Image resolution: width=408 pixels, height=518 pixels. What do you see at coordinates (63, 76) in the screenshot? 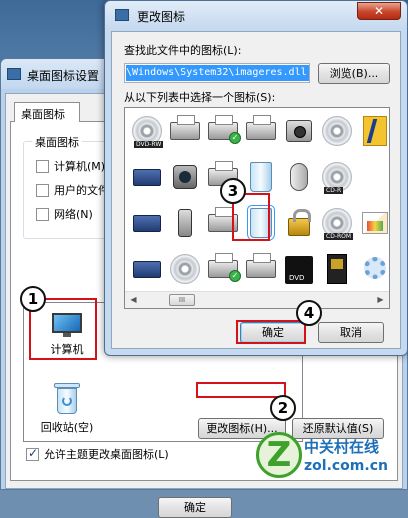
I see `window-title: 桌面图标设置` at bounding box center [63, 76].